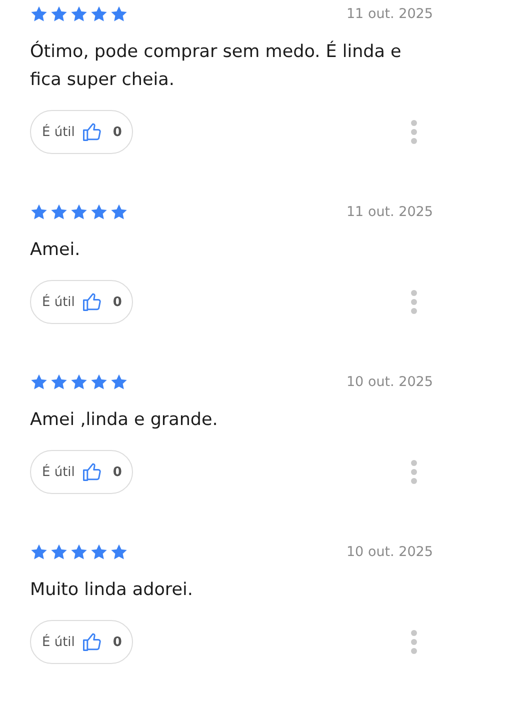 The image size is (525, 707). I want to click on review-text: Amei., so click(56, 250).